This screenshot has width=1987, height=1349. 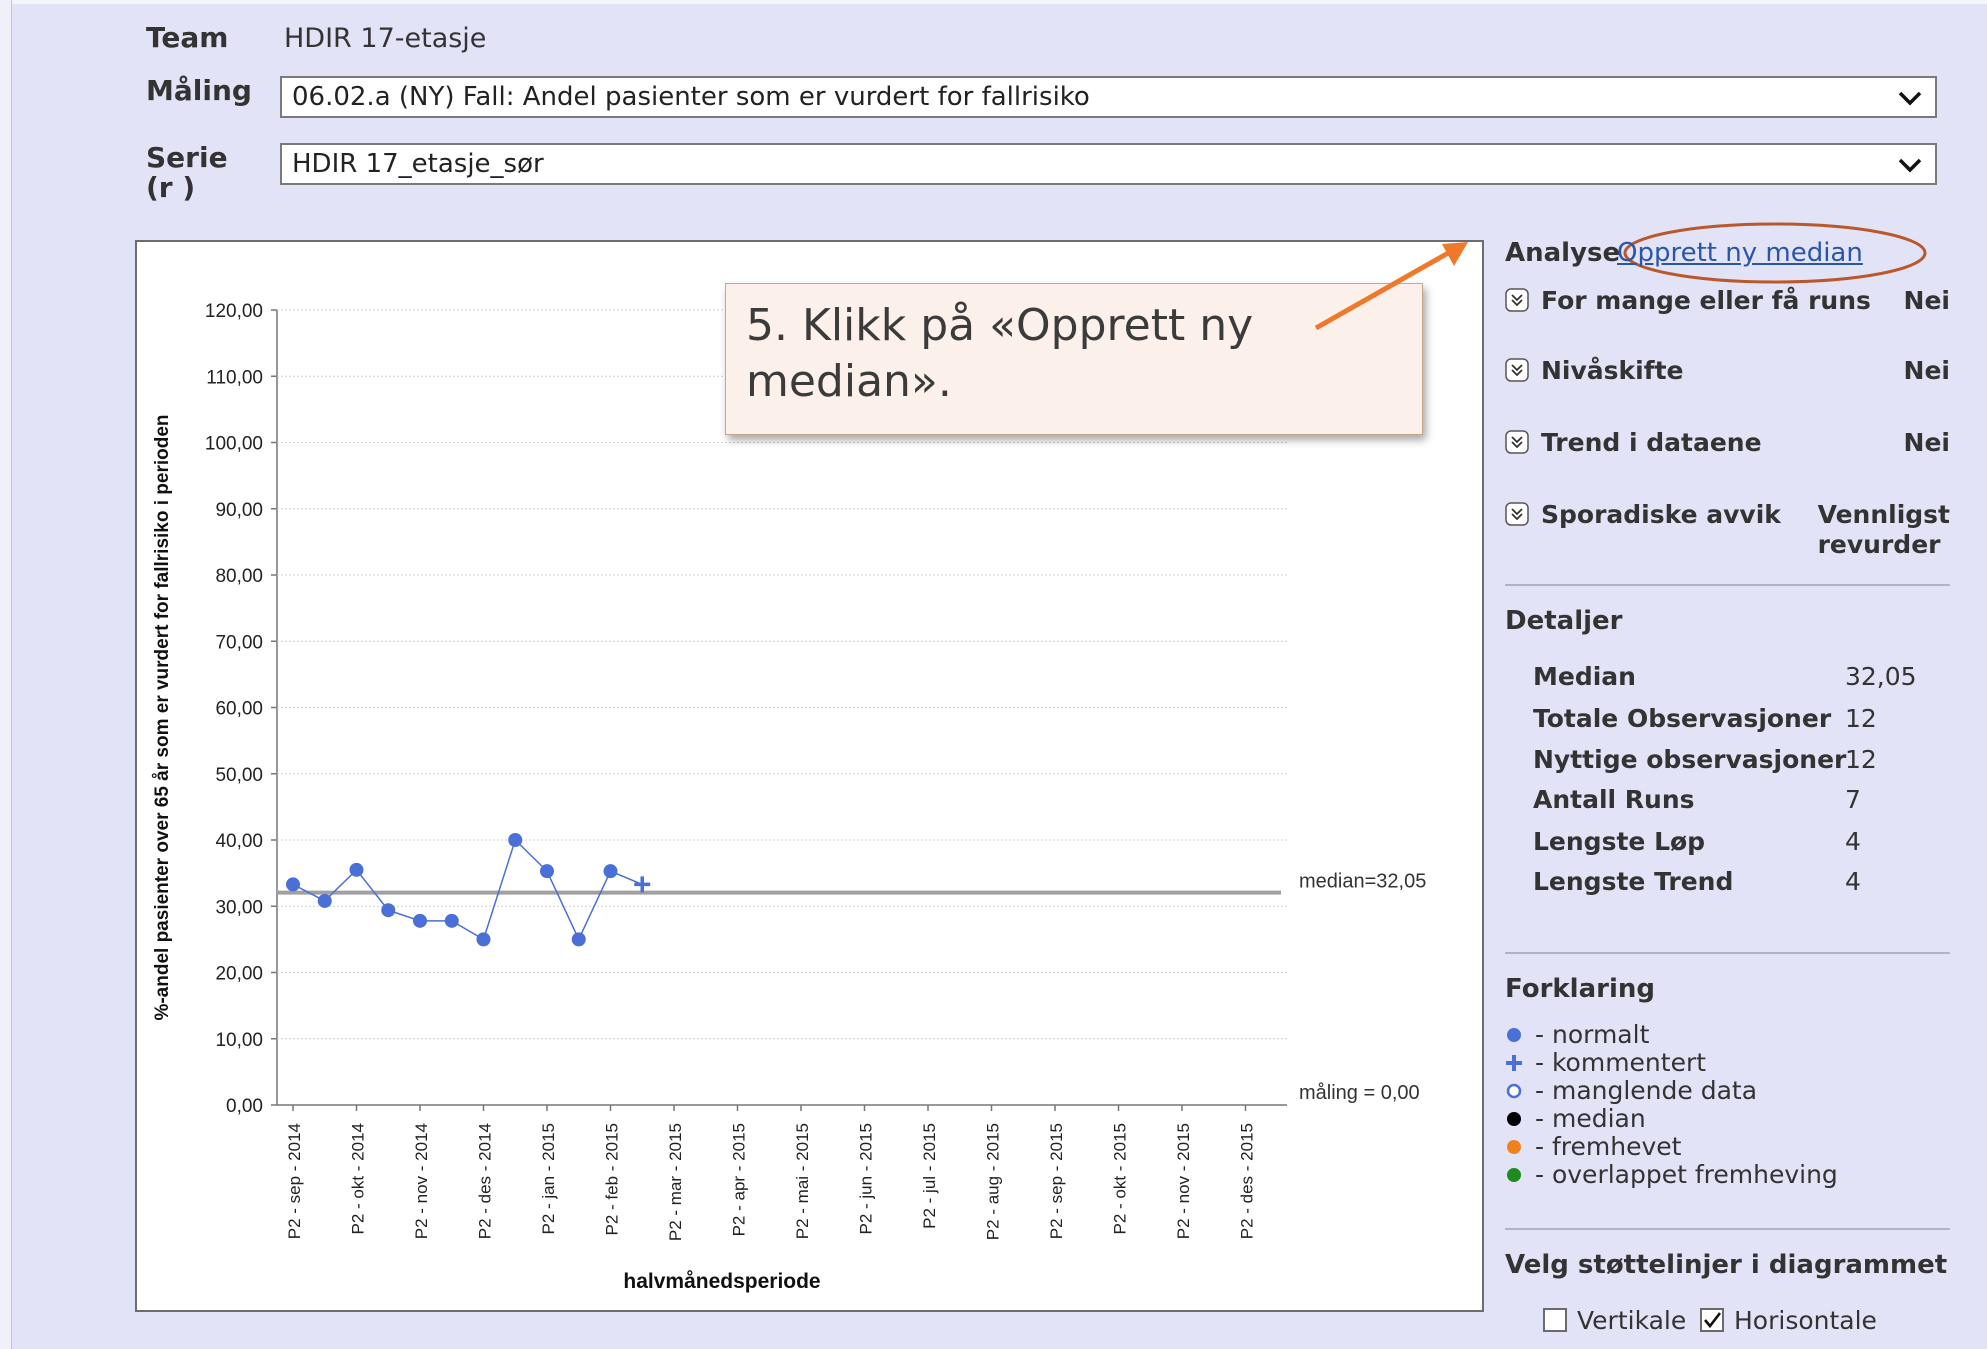 I want to click on legend-item: - manglende data, so click(x=1632, y=1090).